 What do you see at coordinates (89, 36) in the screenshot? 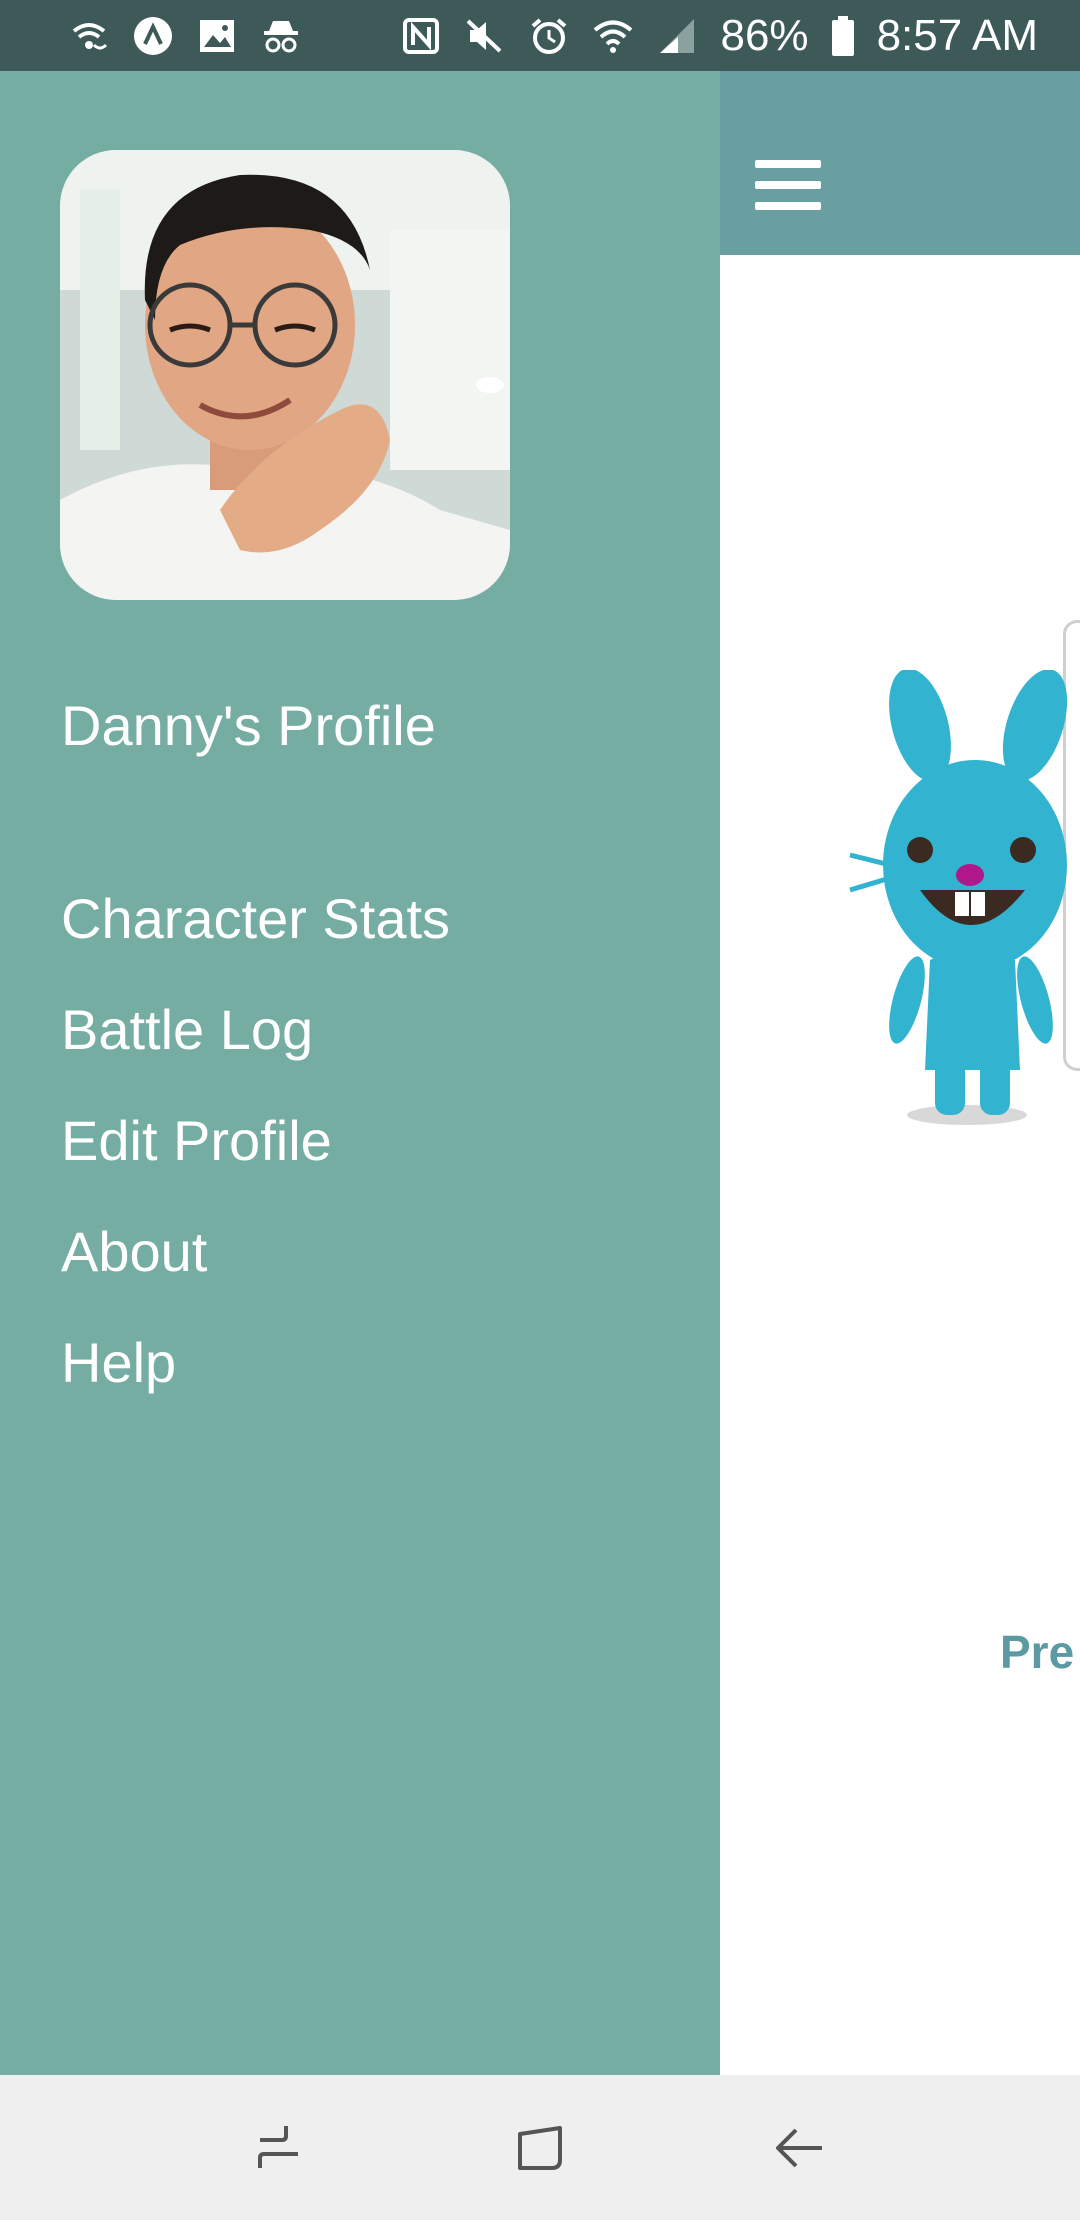
I see `wifi-call-icon` at bounding box center [89, 36].